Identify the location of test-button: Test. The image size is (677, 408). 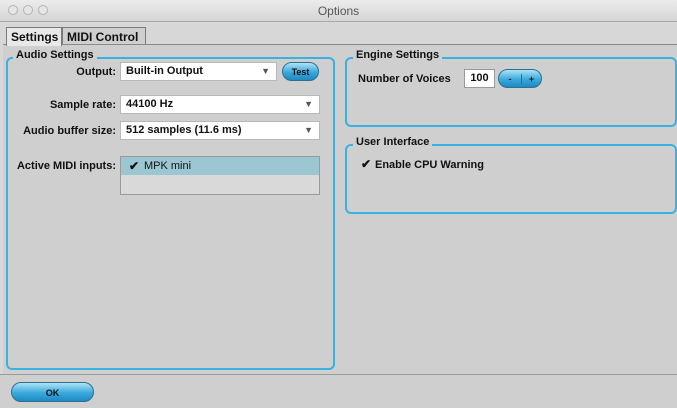
(300, 71).